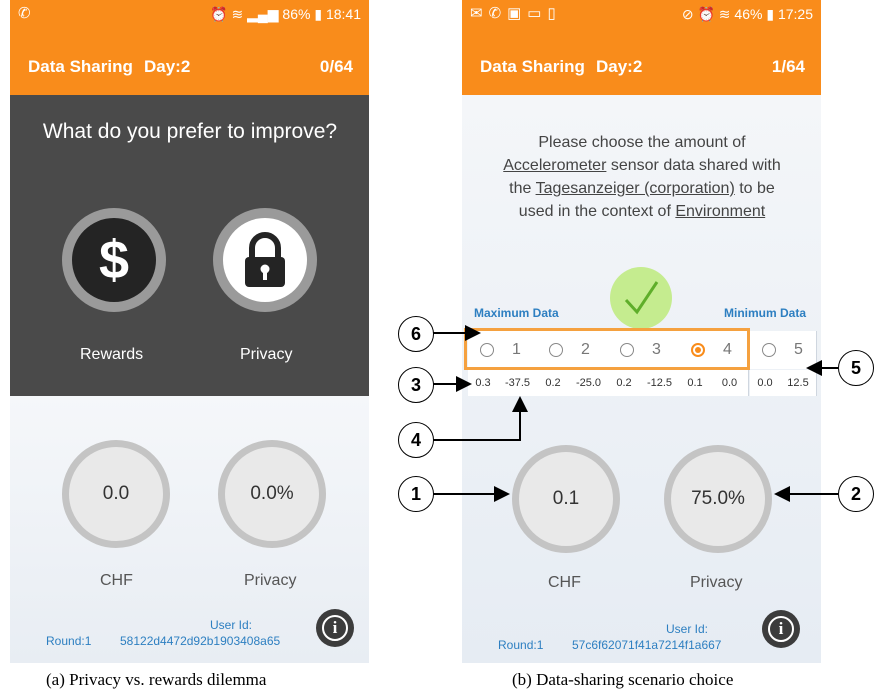 The image size is (875, 696). Describe the element at coordinates (856, 494) in the screenshot. I see `marker-2: 2` at that location.